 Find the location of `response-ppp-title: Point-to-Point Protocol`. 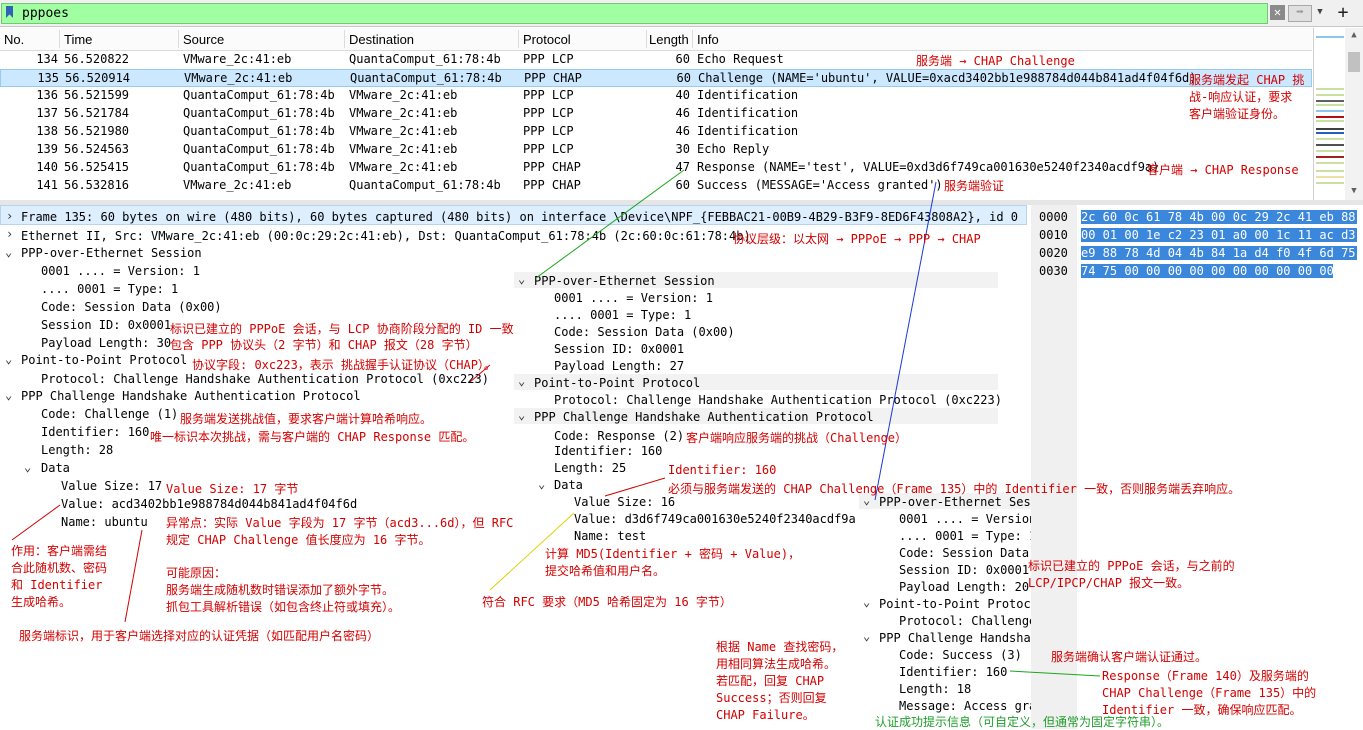

response-ppp-title: Point-to-Point Protocol is located at coordinates (617, 383).